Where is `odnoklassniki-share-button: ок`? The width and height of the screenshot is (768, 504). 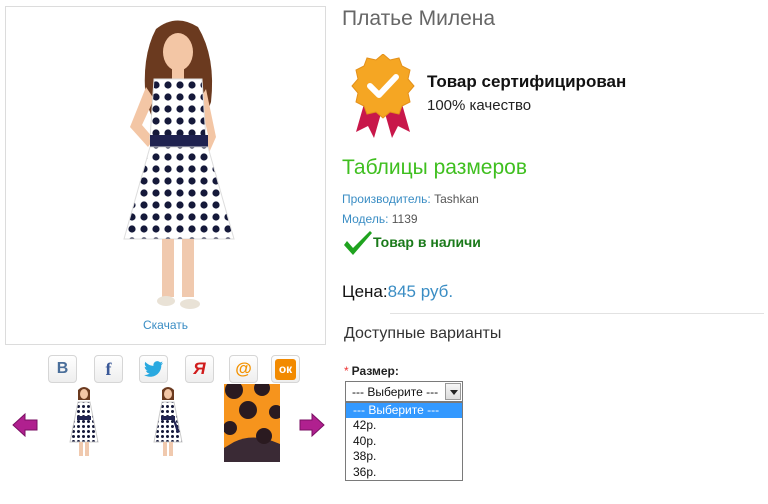
odnoklassniki-share-button: ок is located at coordinates (285, 369).